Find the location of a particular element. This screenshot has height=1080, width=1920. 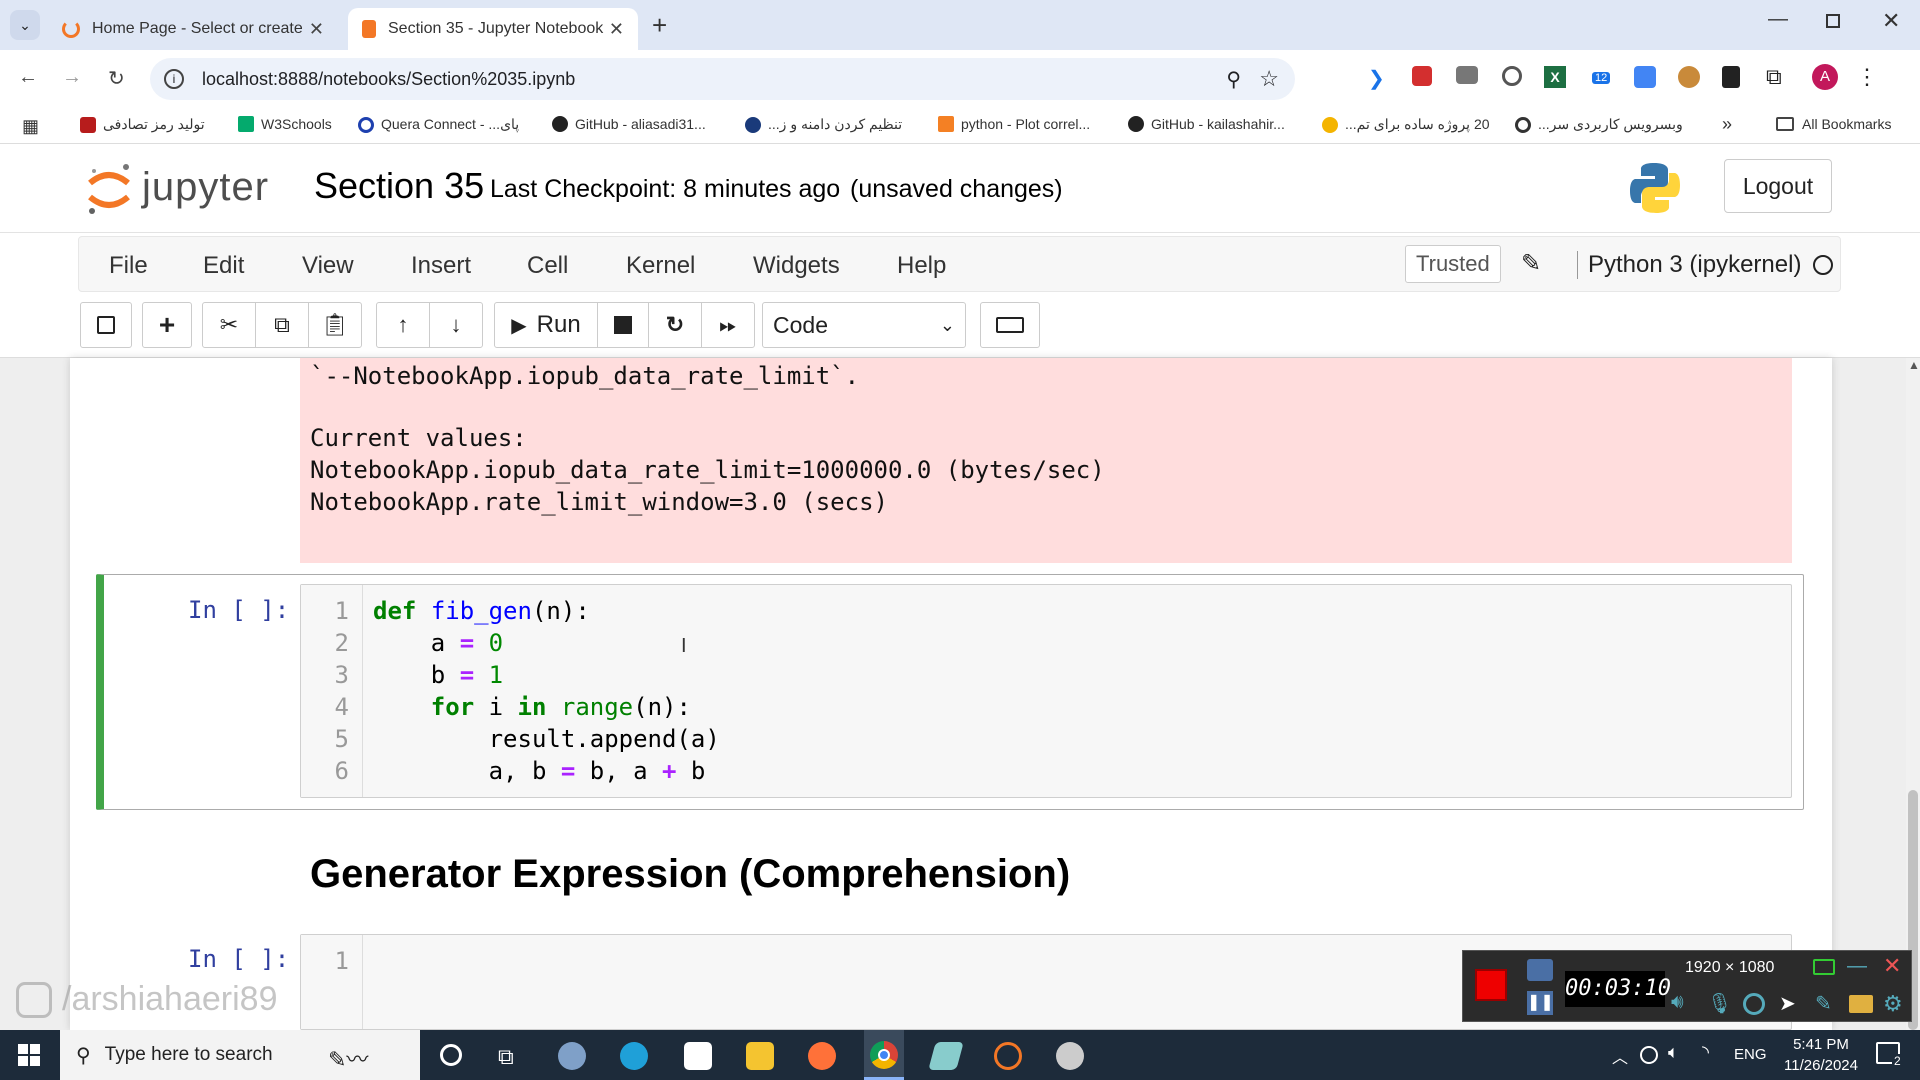

microphone-icon: 🎙︎ is located at coordinates (1719, 1003).